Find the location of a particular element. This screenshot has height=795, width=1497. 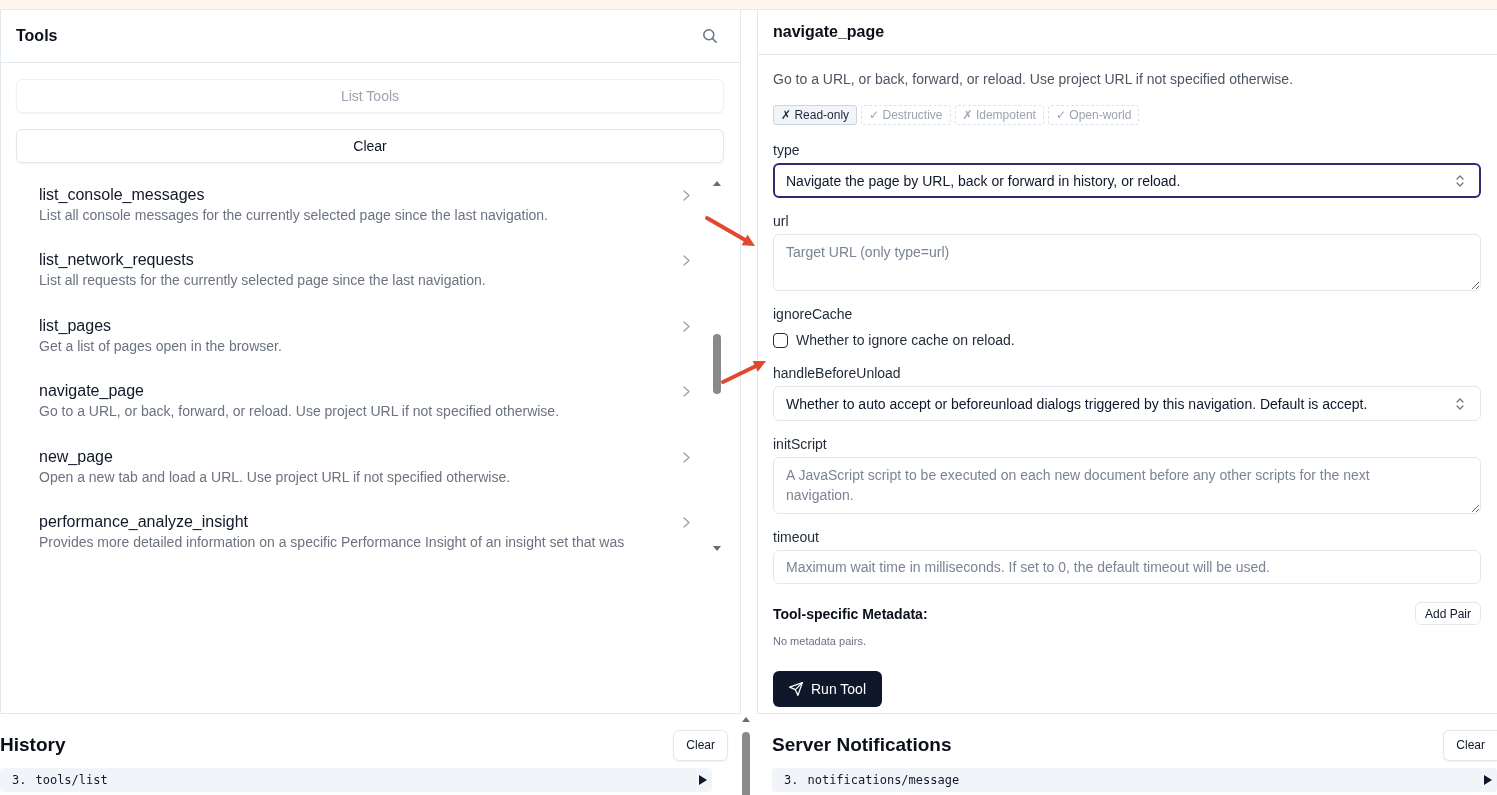

checkbox is located at coordinates (780, 340).